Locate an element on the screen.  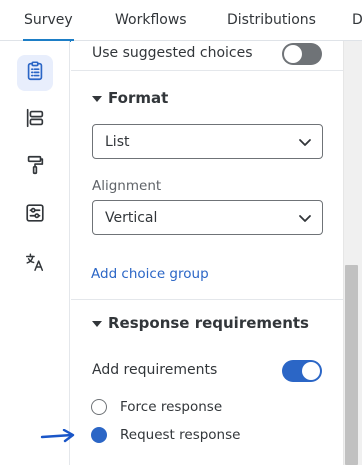
layout-blocks-icon is located at coordinates (35, 120).